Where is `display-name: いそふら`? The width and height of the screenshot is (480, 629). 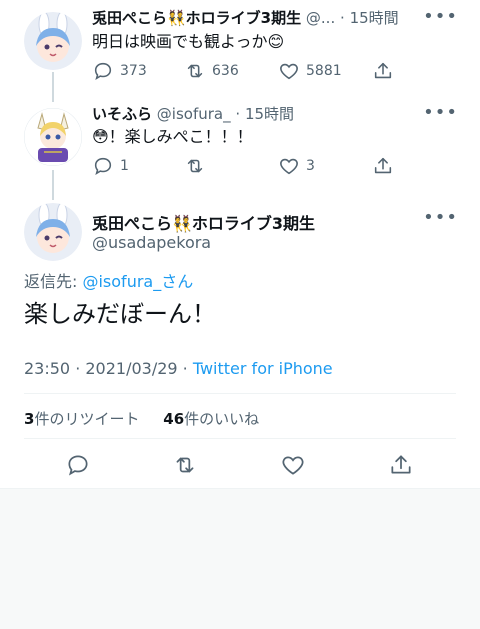
display-name: いそふら is located at coordinates (122, 114).